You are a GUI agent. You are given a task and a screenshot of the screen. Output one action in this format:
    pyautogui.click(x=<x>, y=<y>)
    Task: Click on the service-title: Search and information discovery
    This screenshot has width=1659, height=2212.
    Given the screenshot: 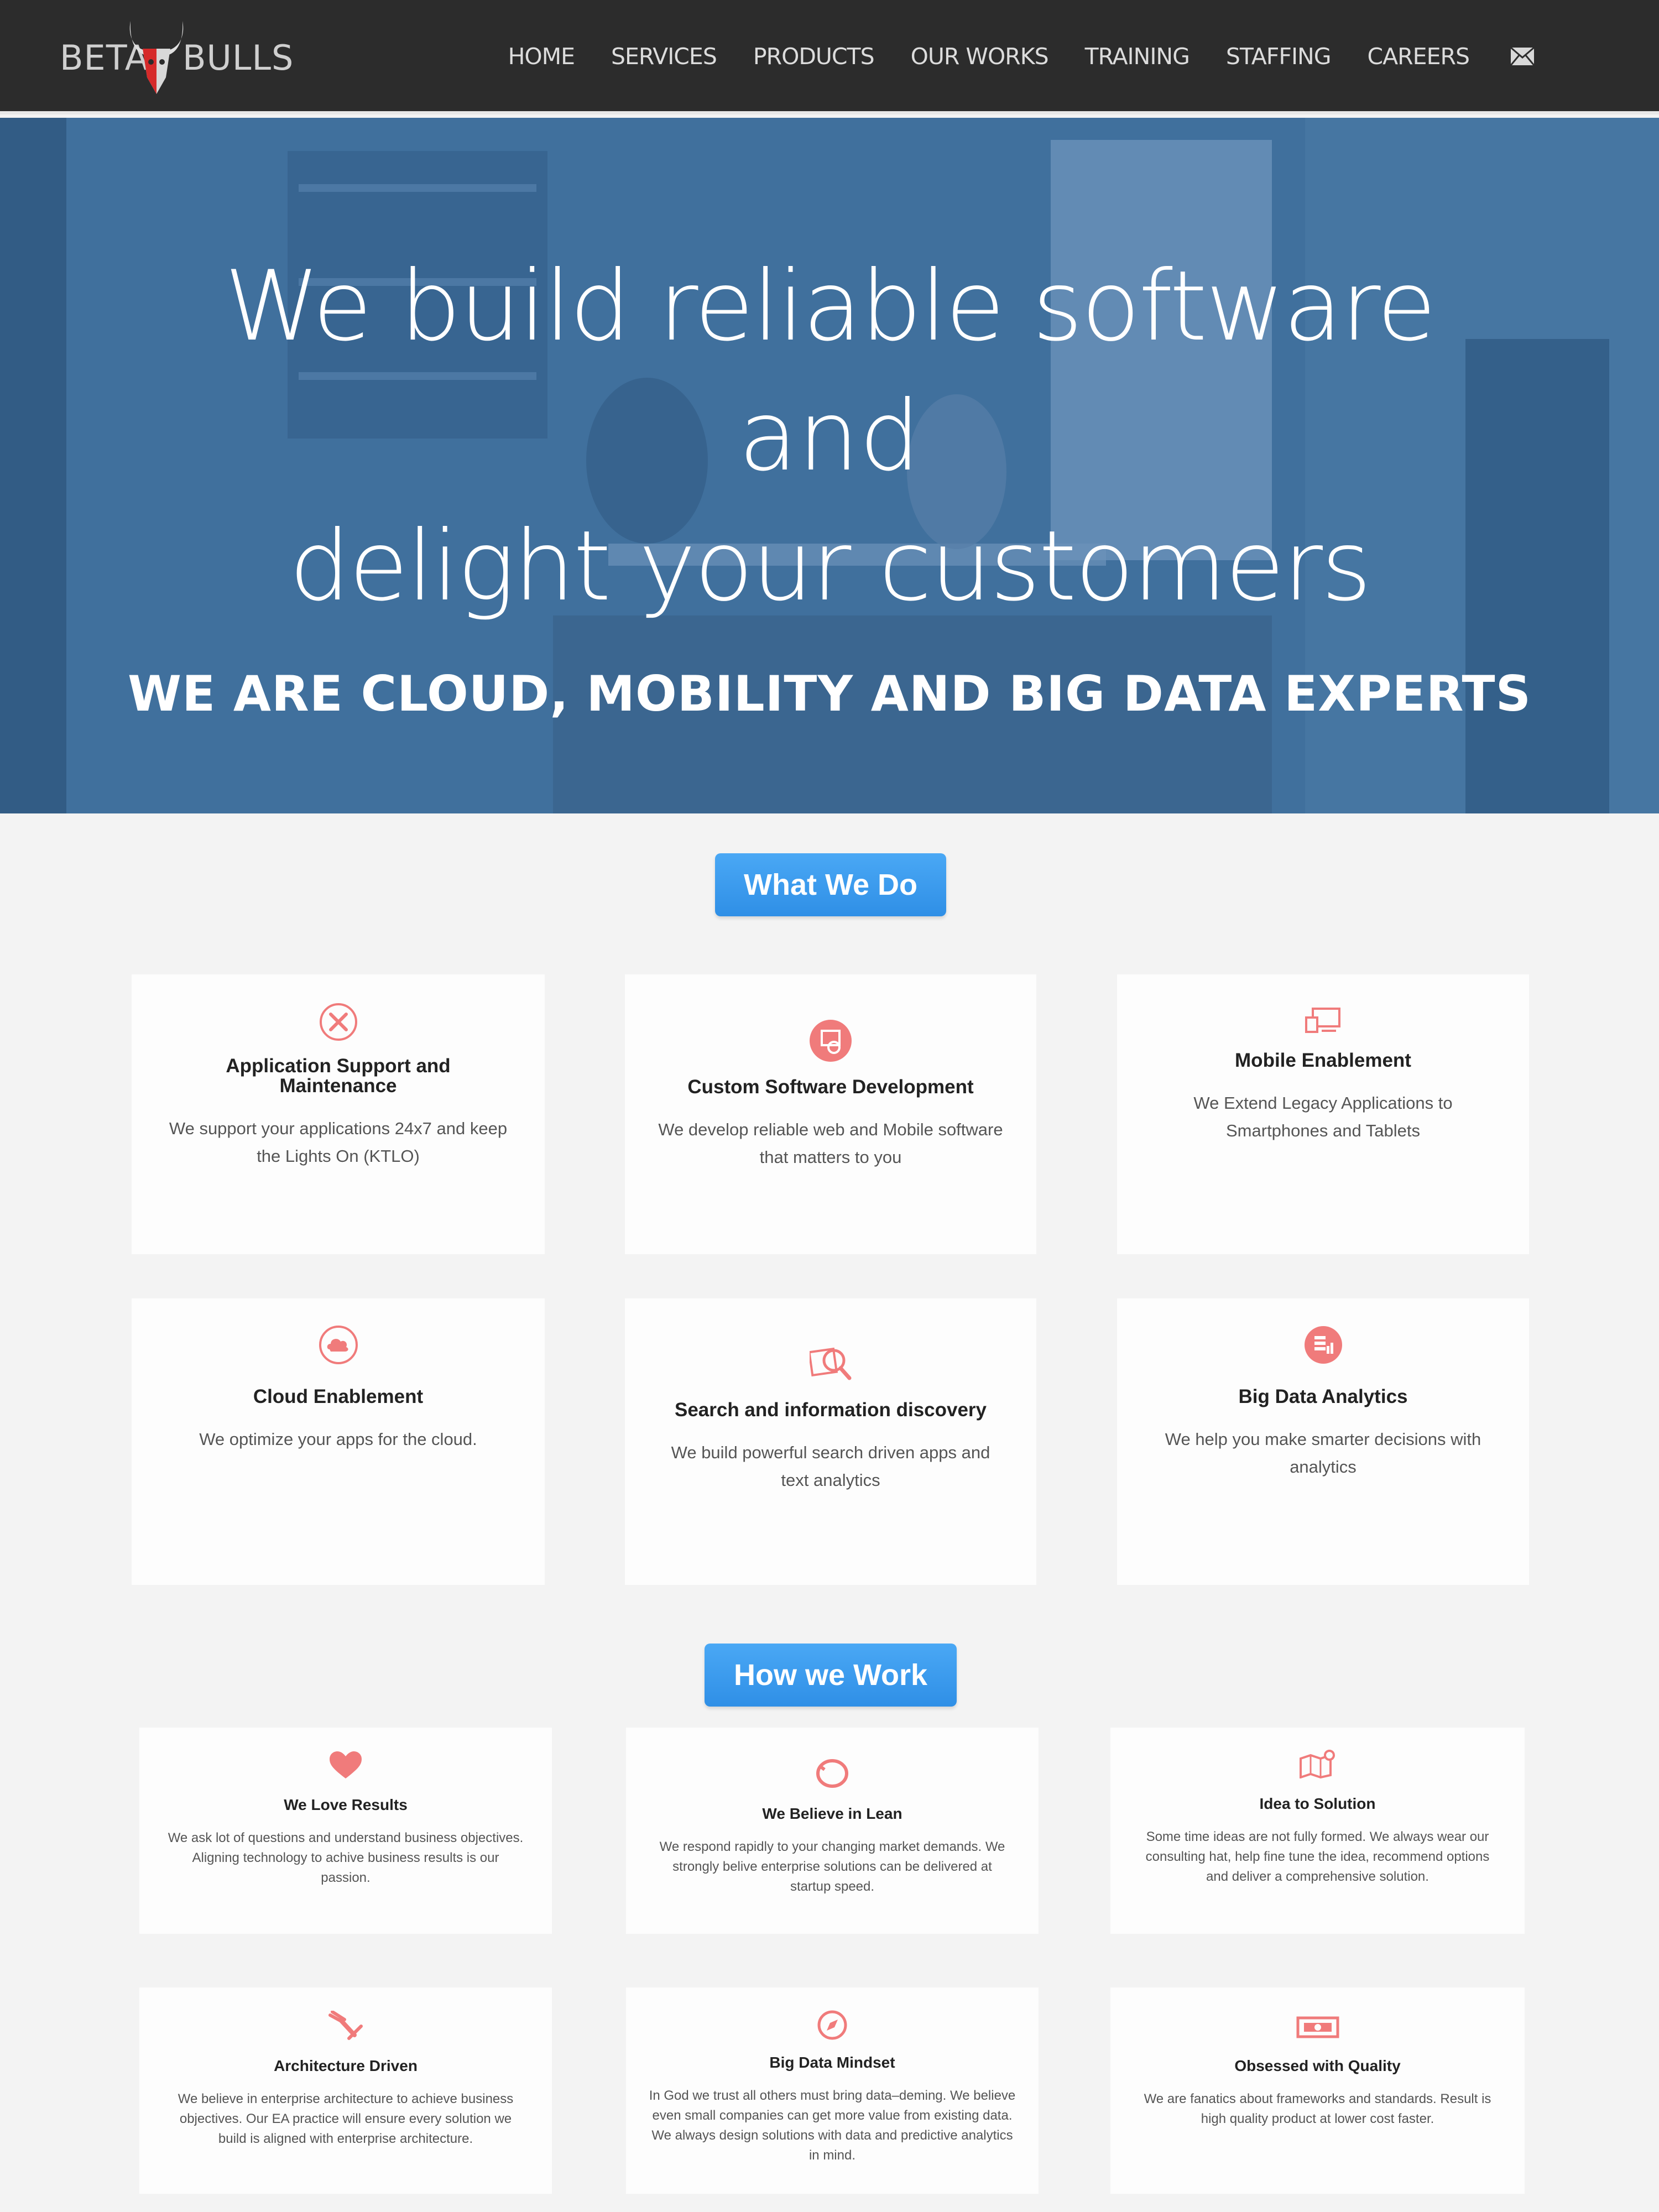 What is the action you would take?
    pyautogui.click(x=831, y=1410)
    